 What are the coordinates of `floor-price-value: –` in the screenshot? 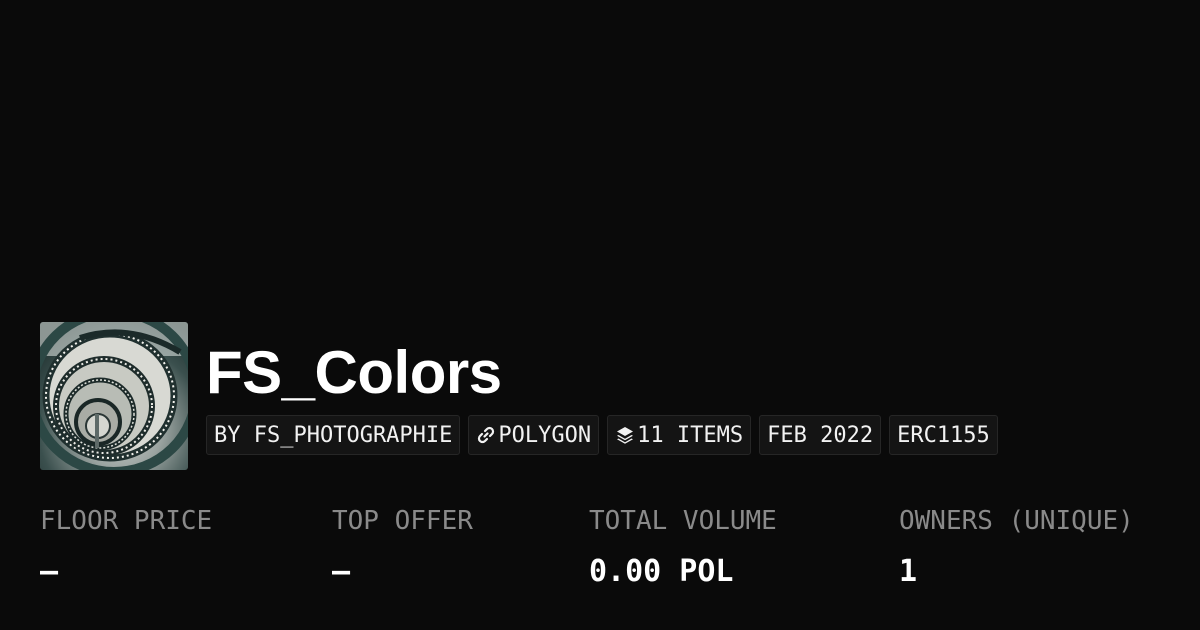 It's located at (49, 571).